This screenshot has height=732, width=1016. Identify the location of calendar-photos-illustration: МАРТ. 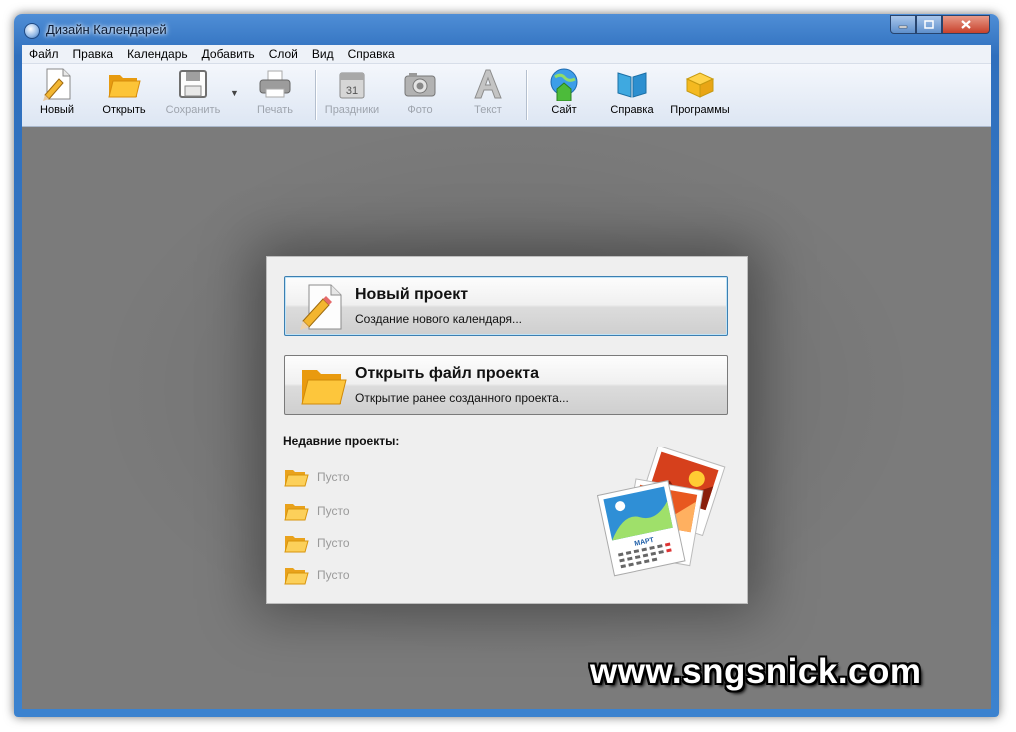
(661, 512).